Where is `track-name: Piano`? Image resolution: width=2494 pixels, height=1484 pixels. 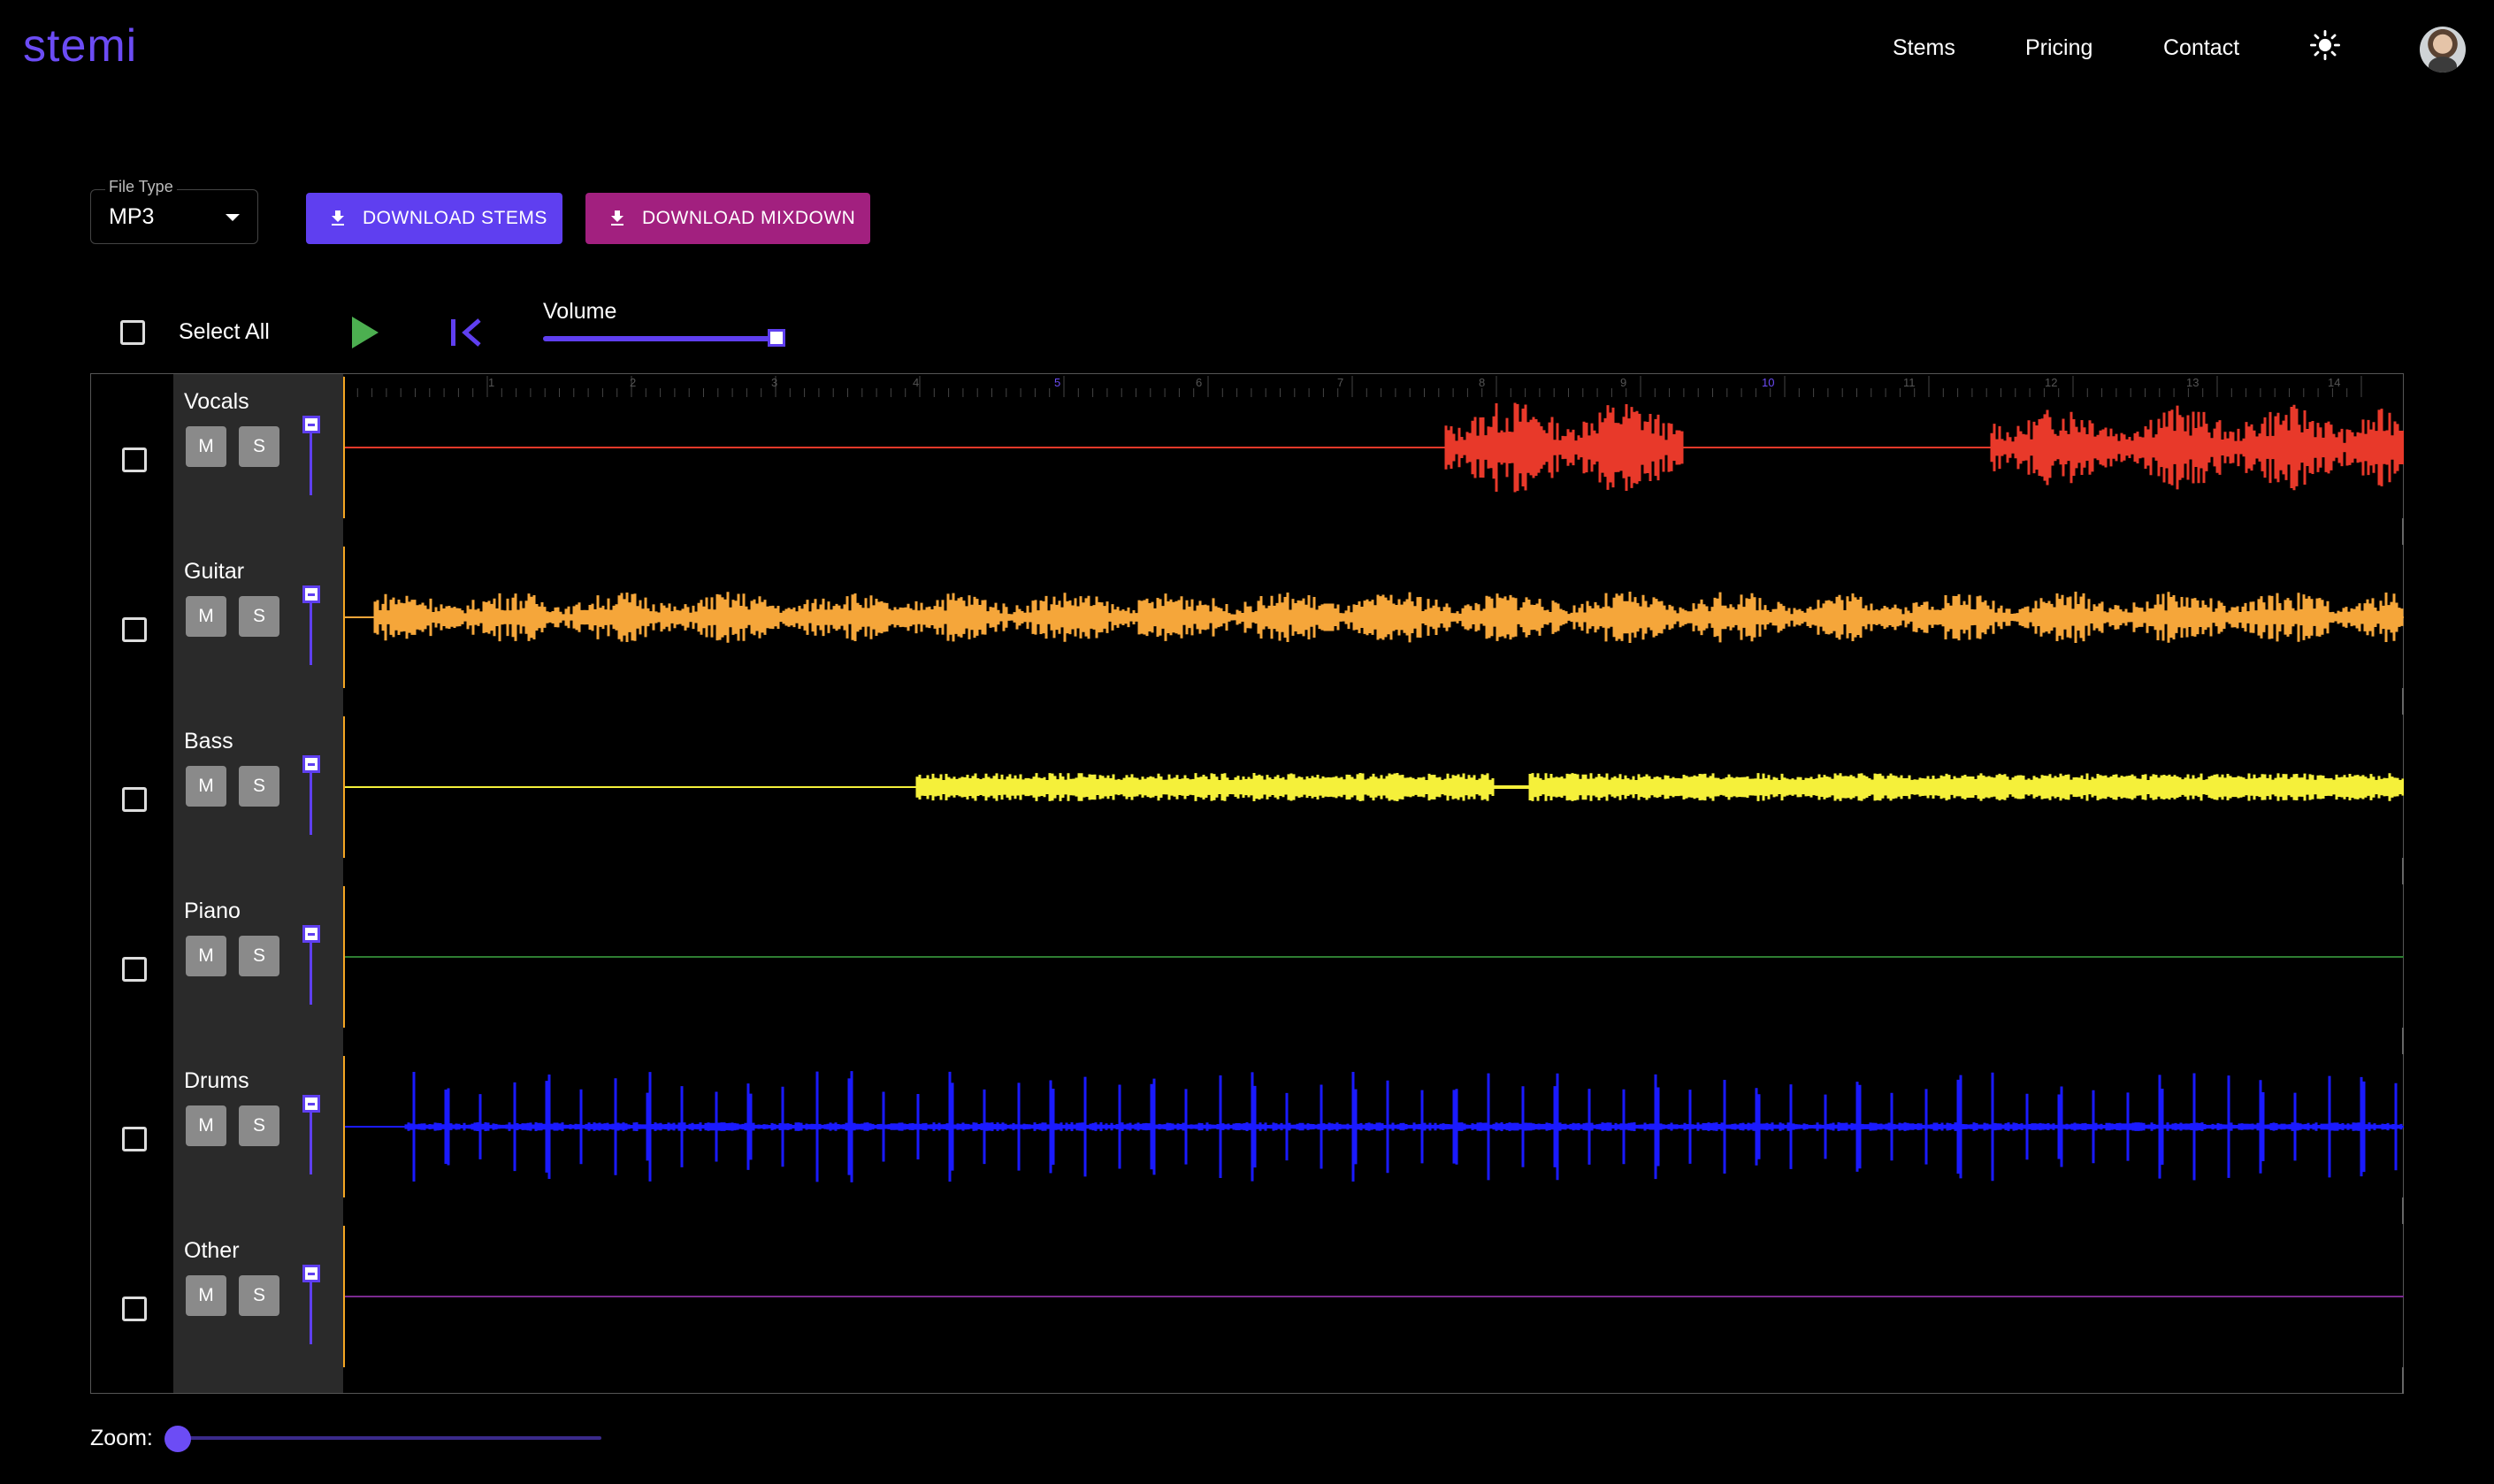 track-name: Piano is located at coordinates (212, 911).